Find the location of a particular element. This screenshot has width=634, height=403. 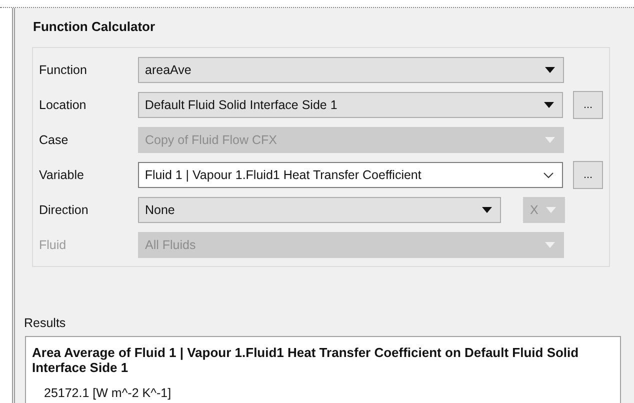

result-value: 25172.1 [W m^-2 K^-1] is located at coordinates (108, 393).